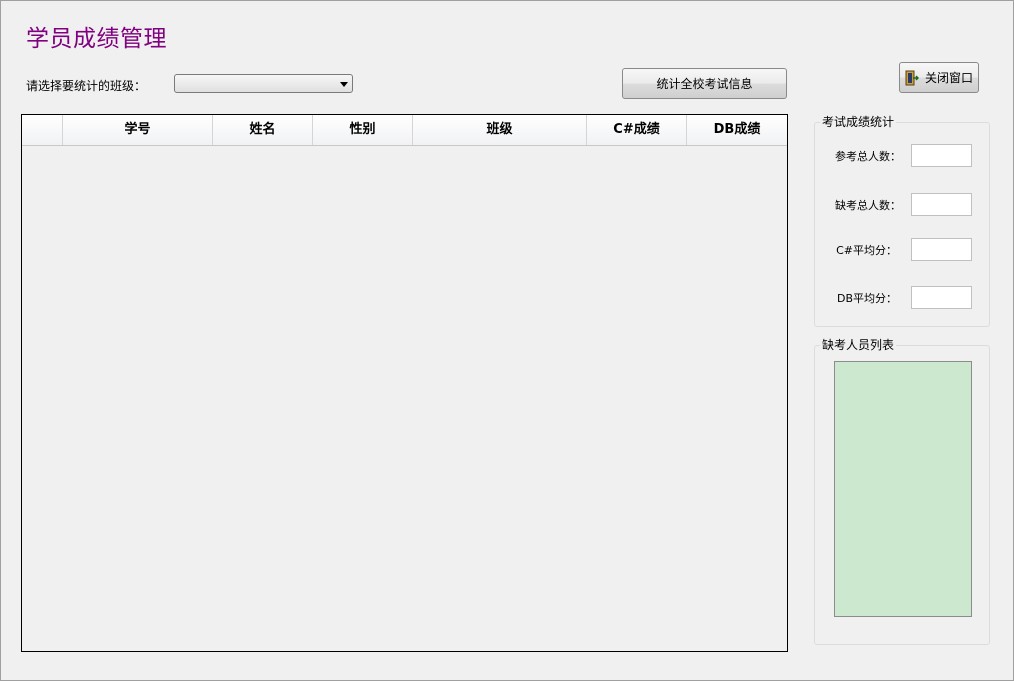  I want to click on column-header-csharp-score: C#成绩, so click(637, 130).